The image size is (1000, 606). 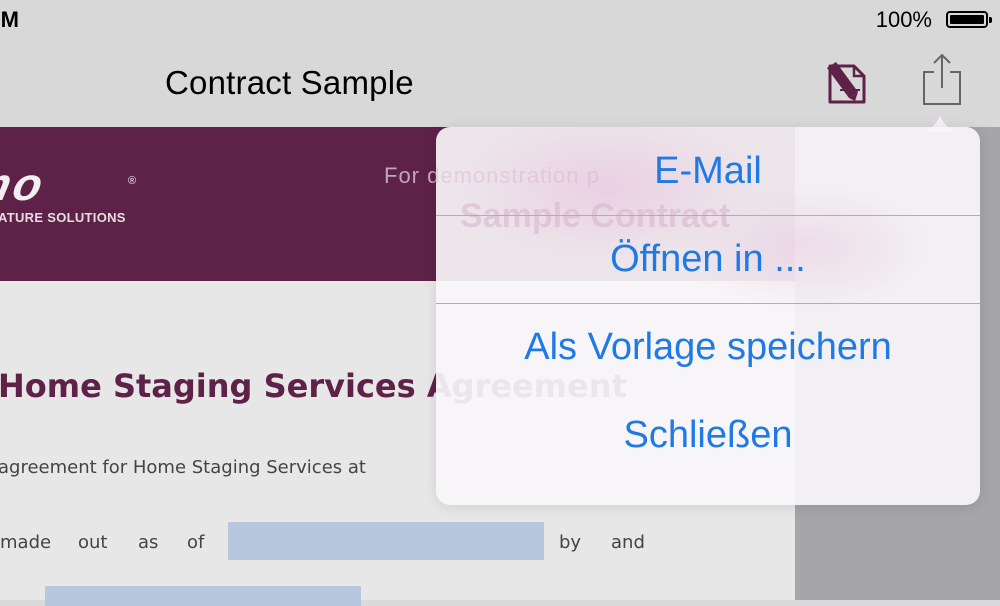 I want to click on battery-icon, so click(x=969, y=19).